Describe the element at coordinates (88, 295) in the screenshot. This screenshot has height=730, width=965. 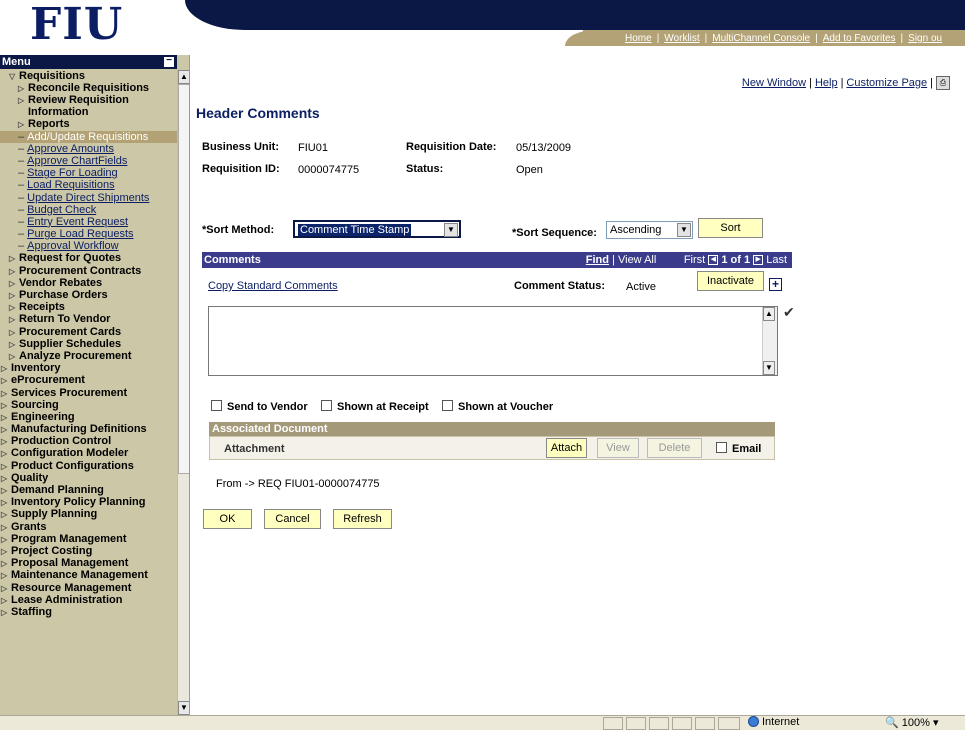
I see `menu-item: ▷ Purchase Orders` at that location.